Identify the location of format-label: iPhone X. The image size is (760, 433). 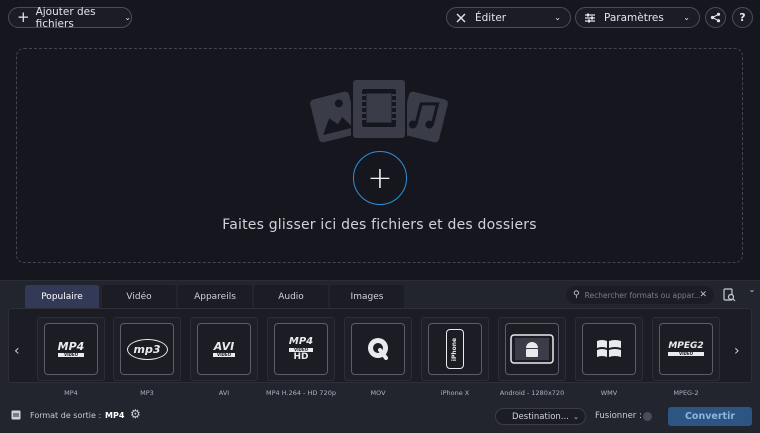
(455, 393).